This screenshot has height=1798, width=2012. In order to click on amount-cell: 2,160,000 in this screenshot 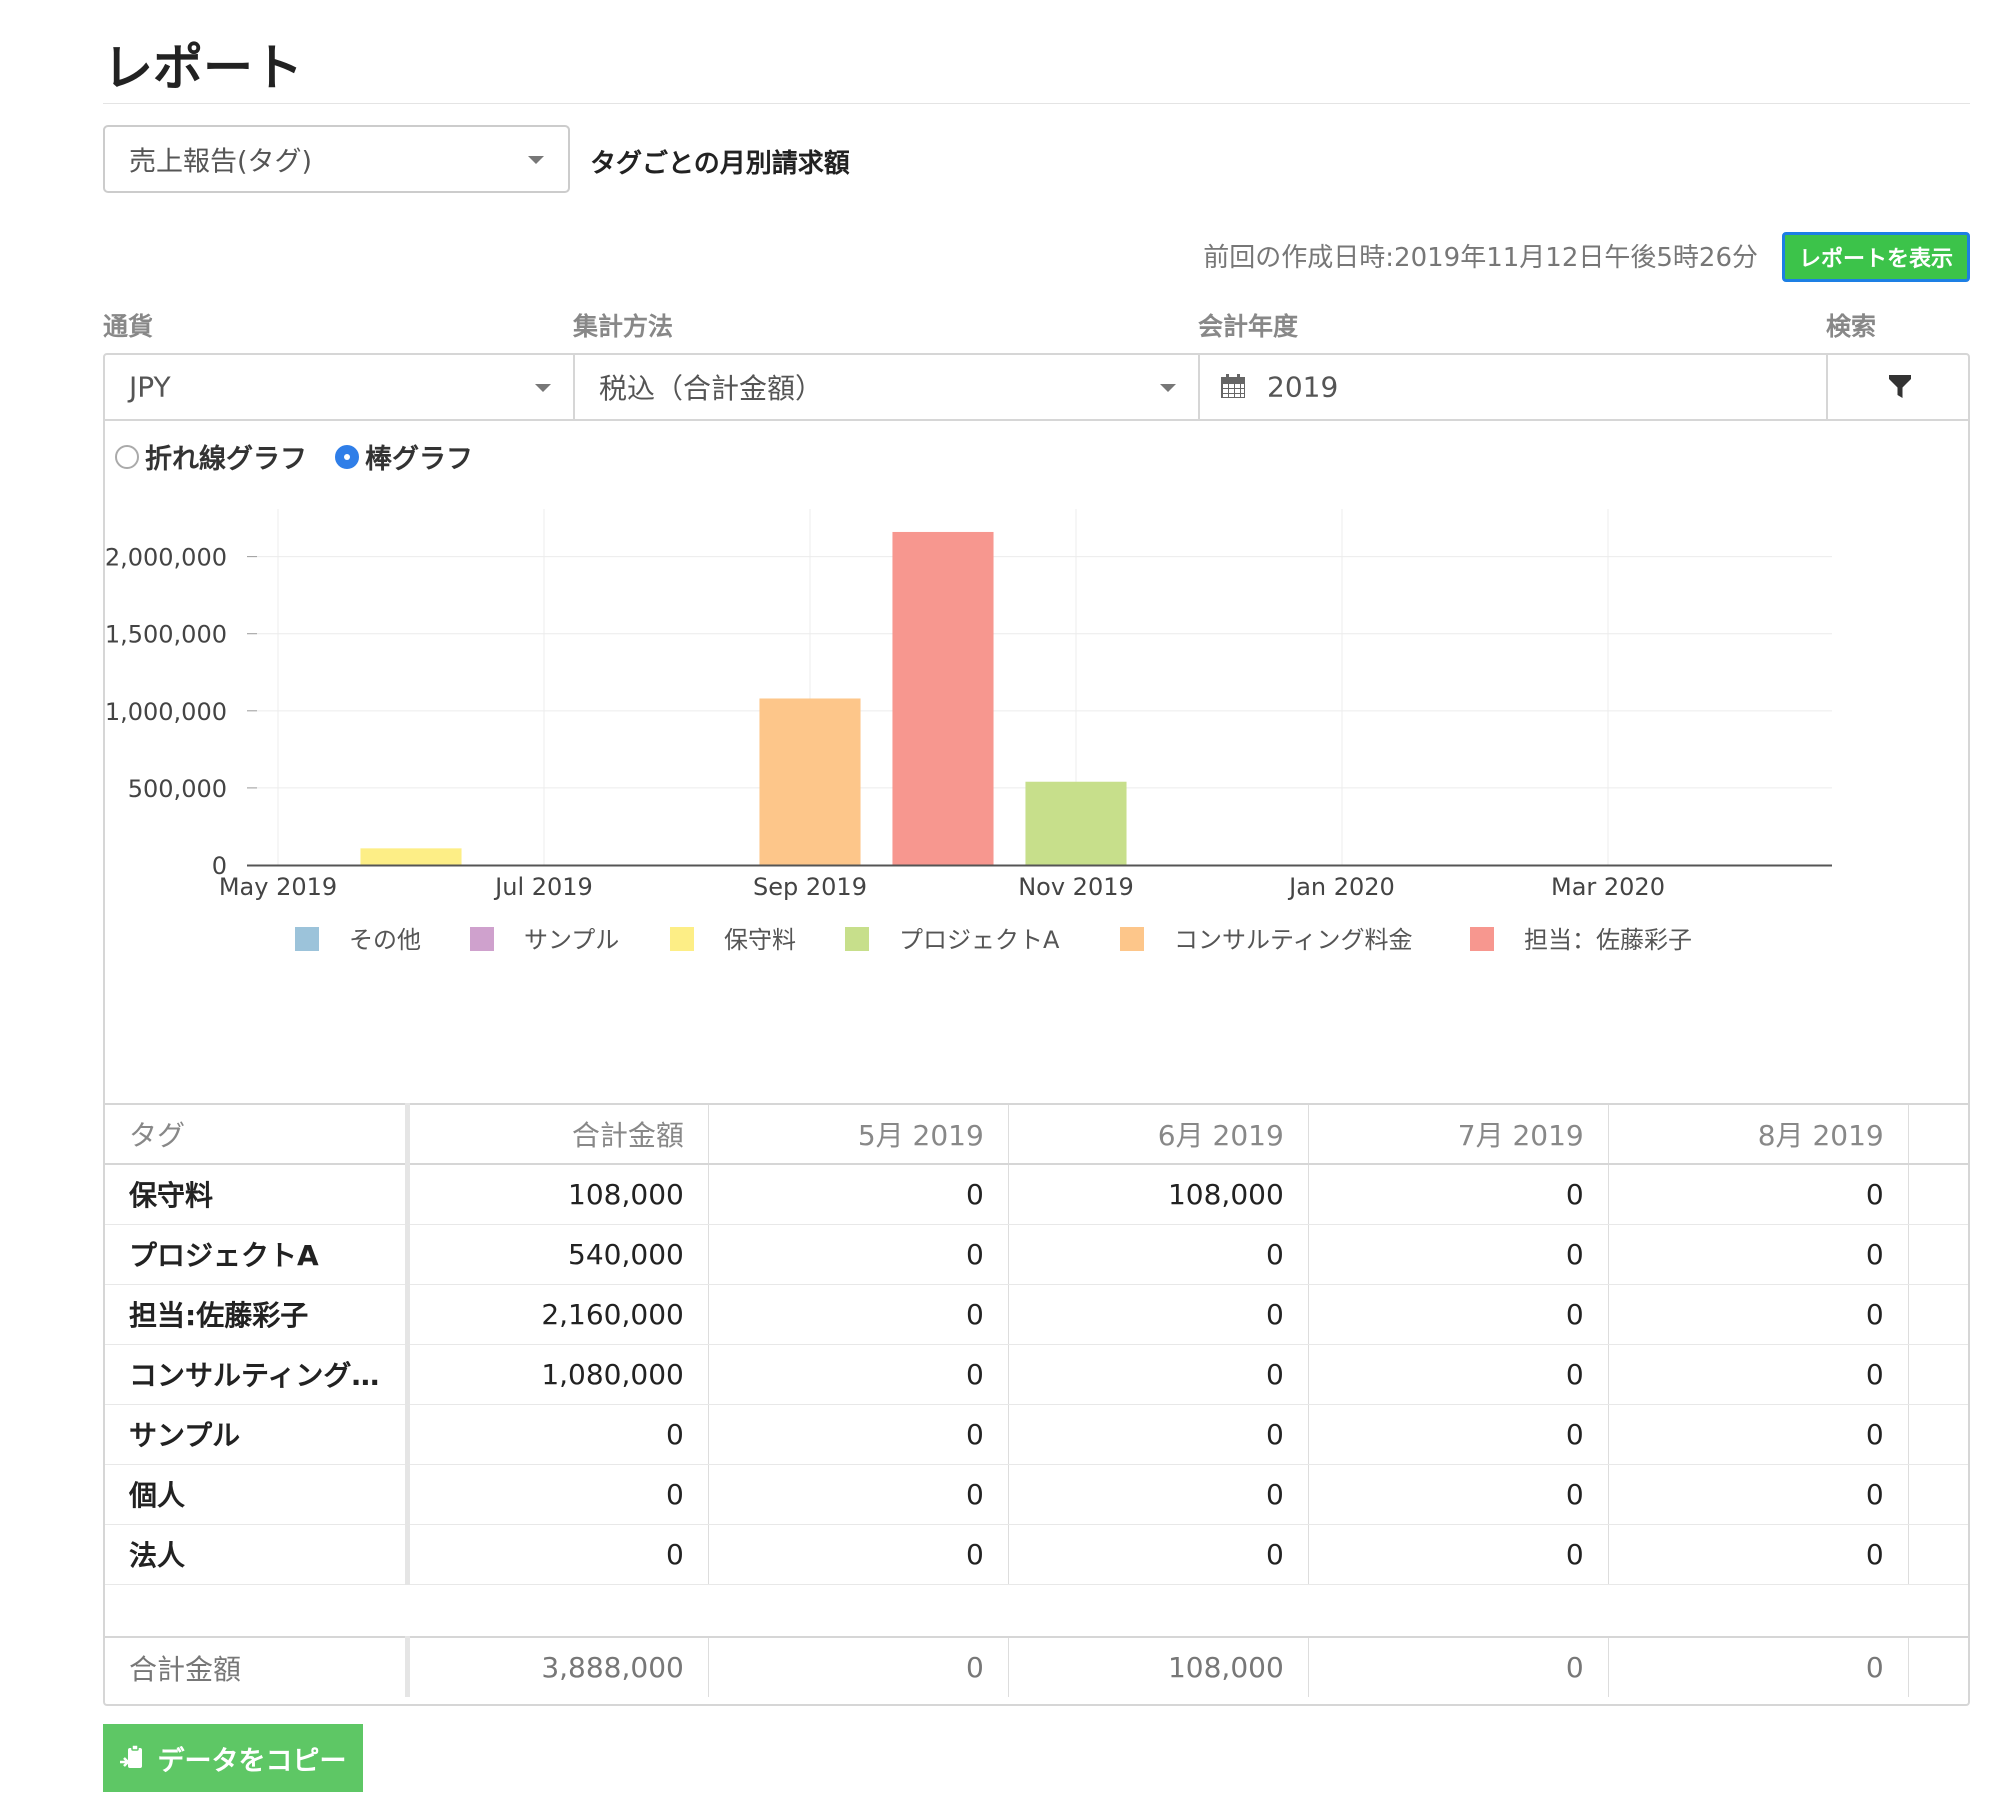, I will do `click(558, 1314)`.